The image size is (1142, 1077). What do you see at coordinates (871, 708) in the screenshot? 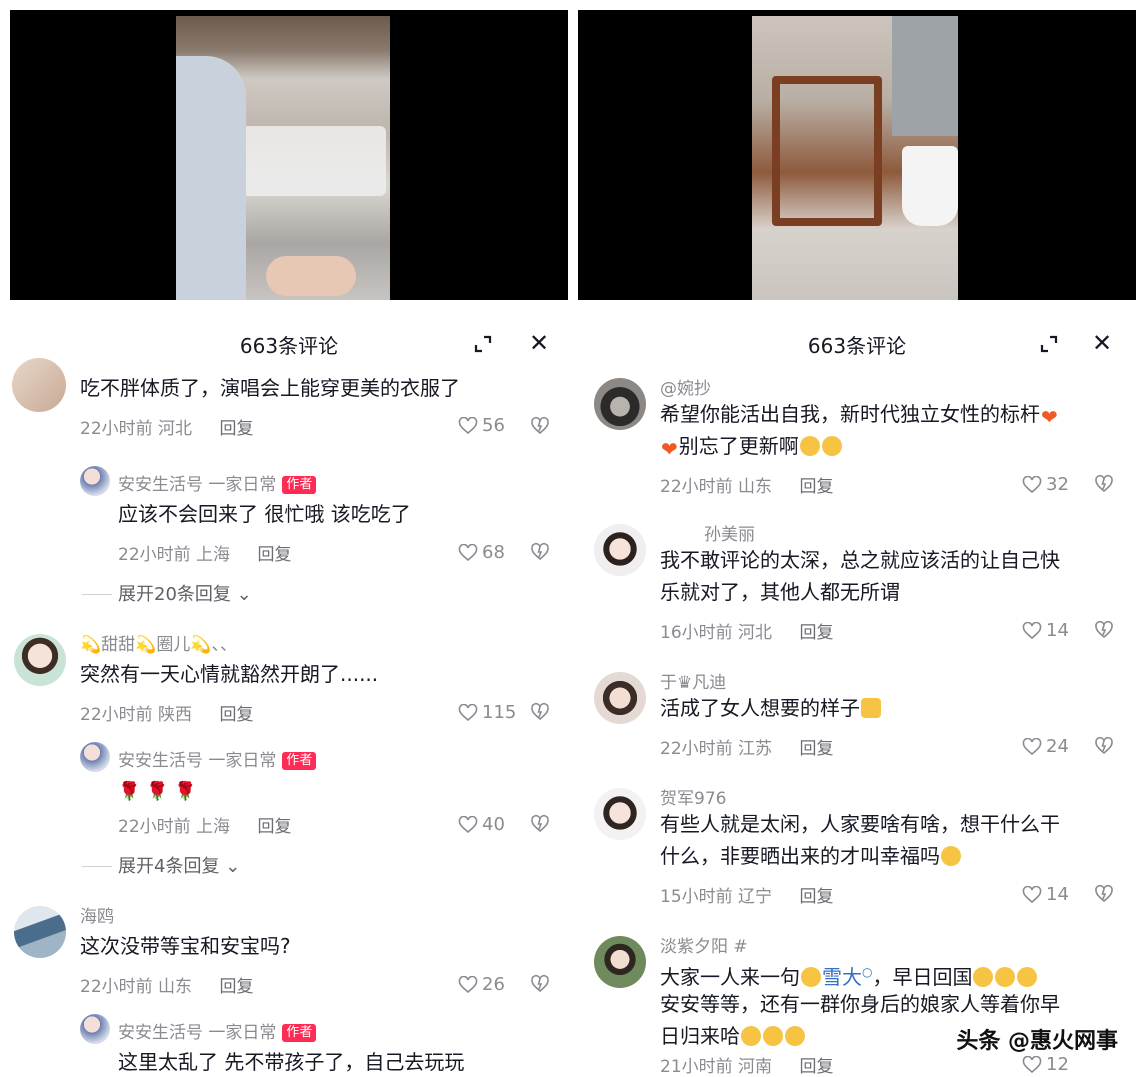
I see `thumbs-up-emoji` at bounding box center [871, 708].